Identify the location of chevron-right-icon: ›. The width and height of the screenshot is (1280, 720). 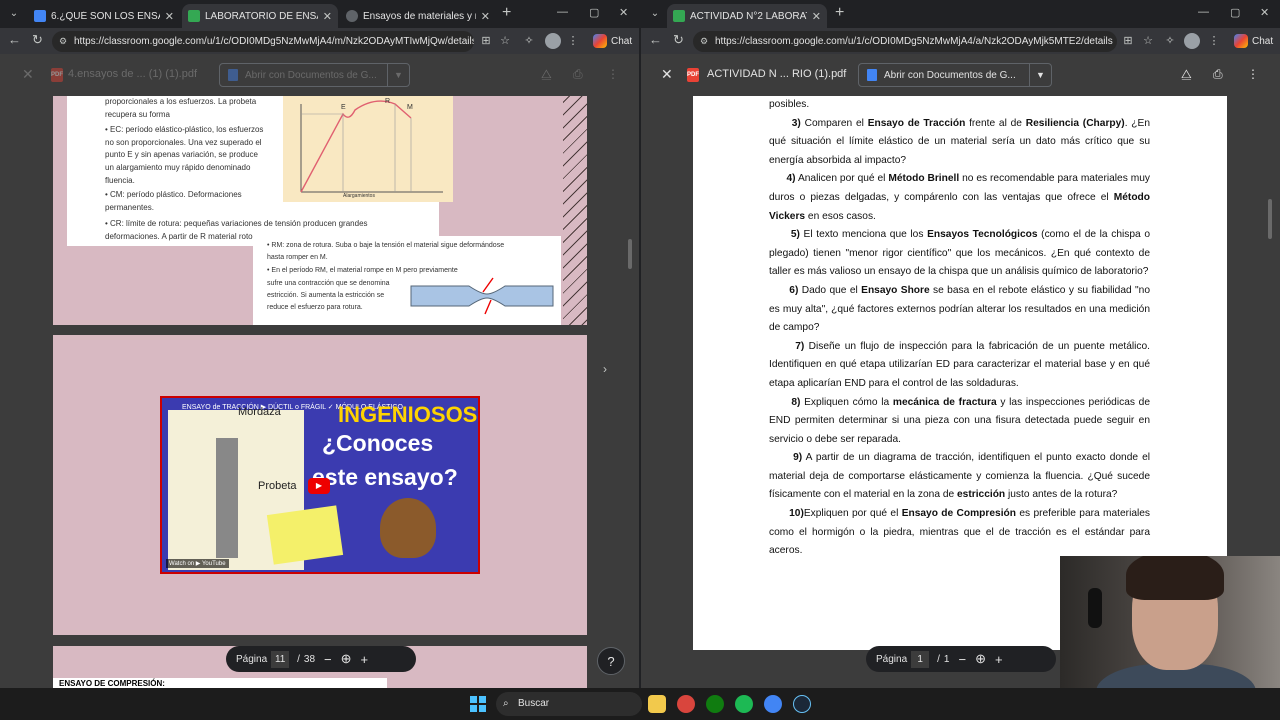
(610, 369).